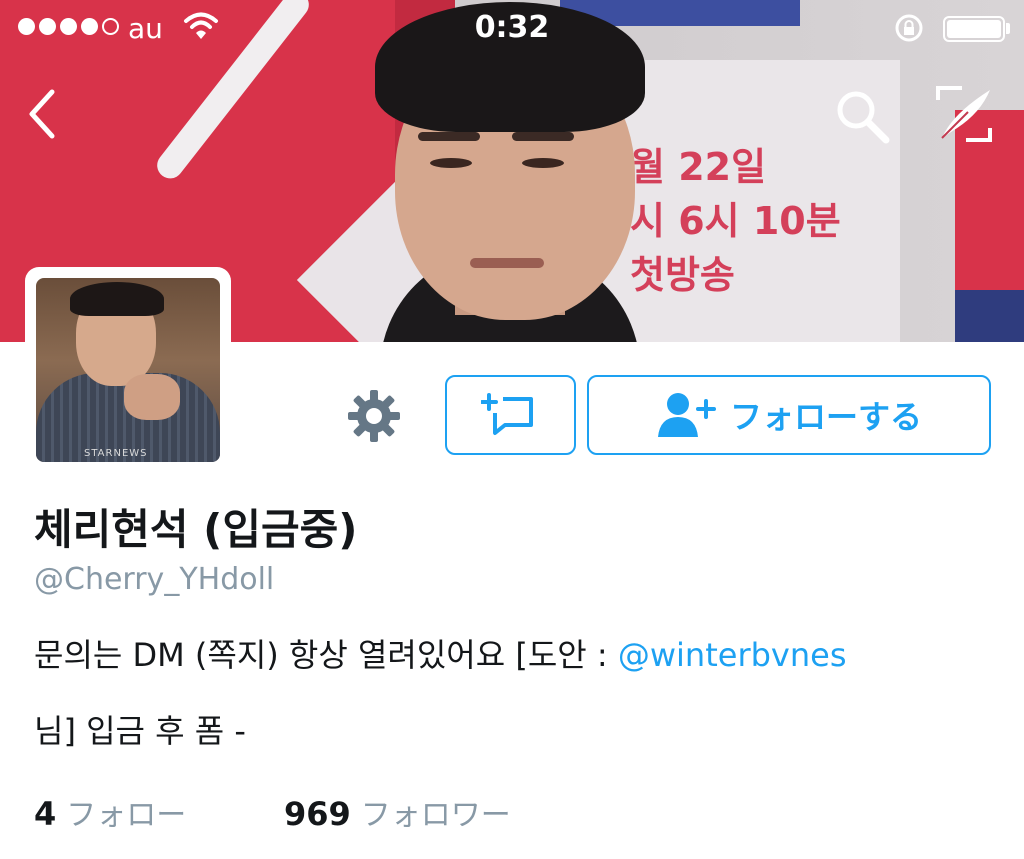  What do you see at coordinates (117, 299) in the screenshot?
I see `avatar-hair` at bounding box center [117, 299].